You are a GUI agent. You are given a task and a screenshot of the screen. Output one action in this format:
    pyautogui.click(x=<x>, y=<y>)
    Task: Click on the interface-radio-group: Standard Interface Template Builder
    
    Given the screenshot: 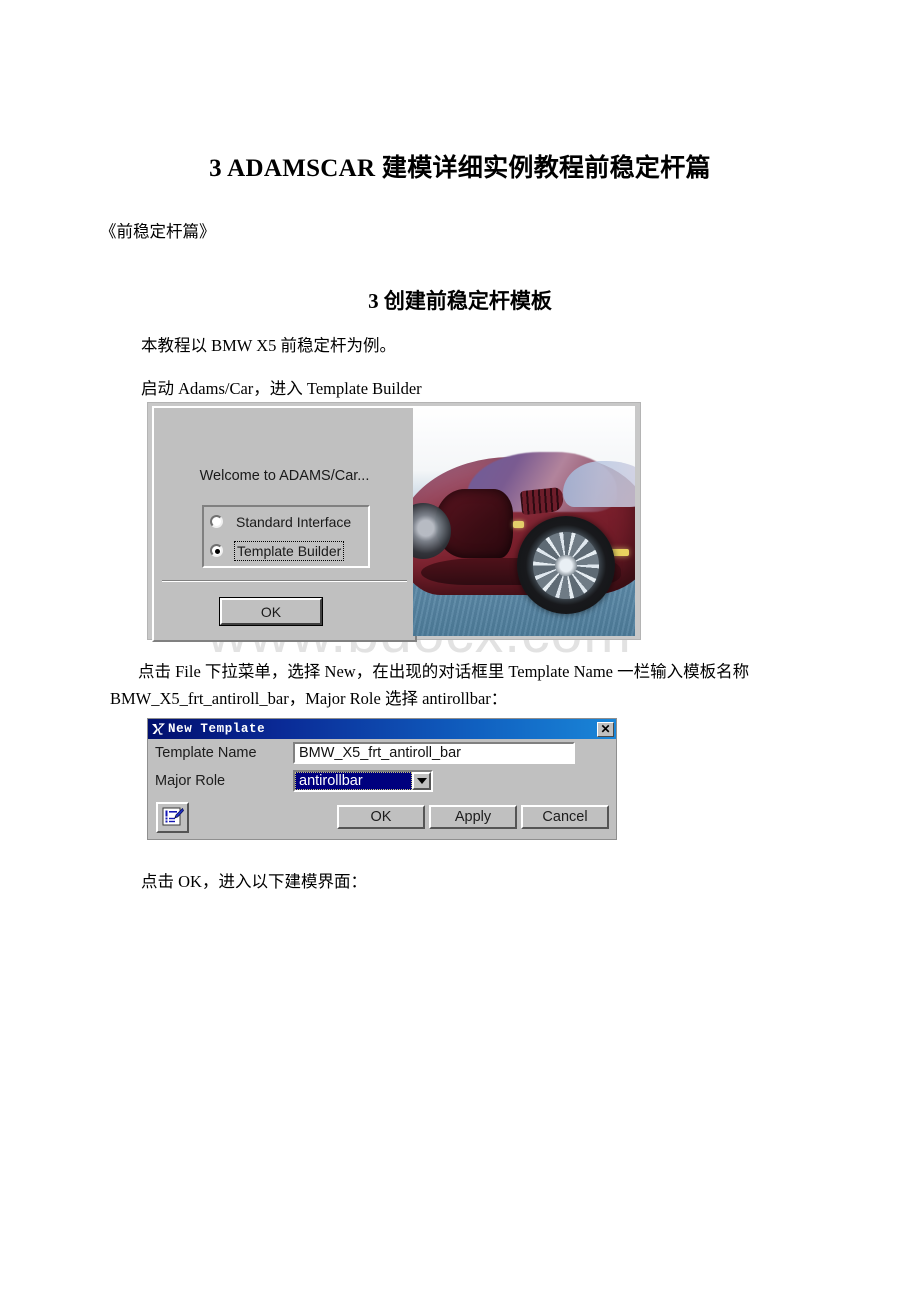 What is the action you would take?
    pyautogui.click(x=286, y=536)
    